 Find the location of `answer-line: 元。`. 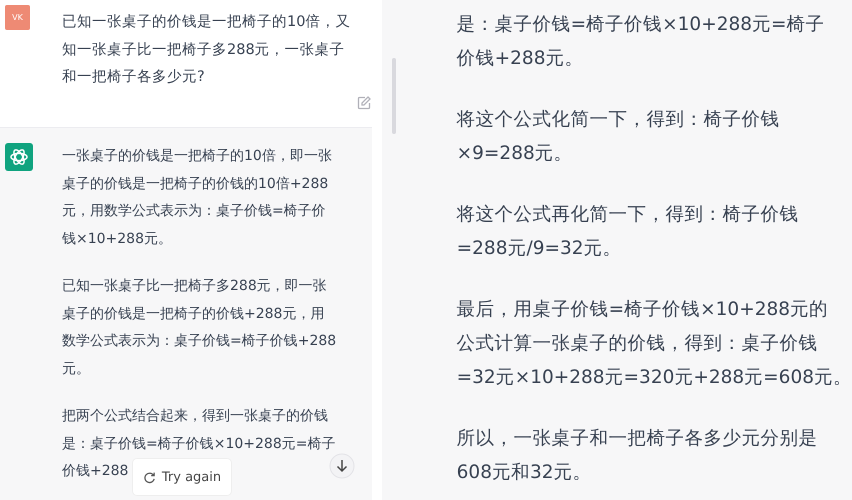

answer-line: 元。 is located at coordinates (76, 369).